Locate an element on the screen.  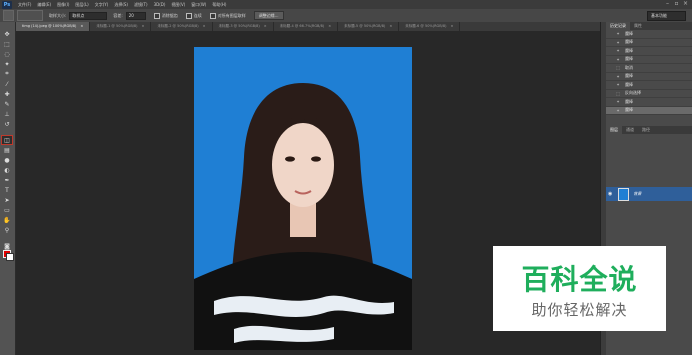
path-select-tool-icon: ➤ is located at coordinates (7, 200).